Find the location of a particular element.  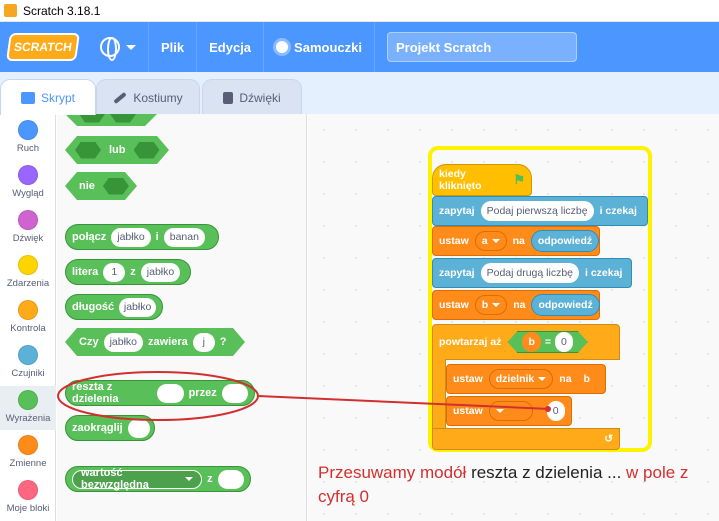

arrow-target-dot is located at coordinates (548, 409).